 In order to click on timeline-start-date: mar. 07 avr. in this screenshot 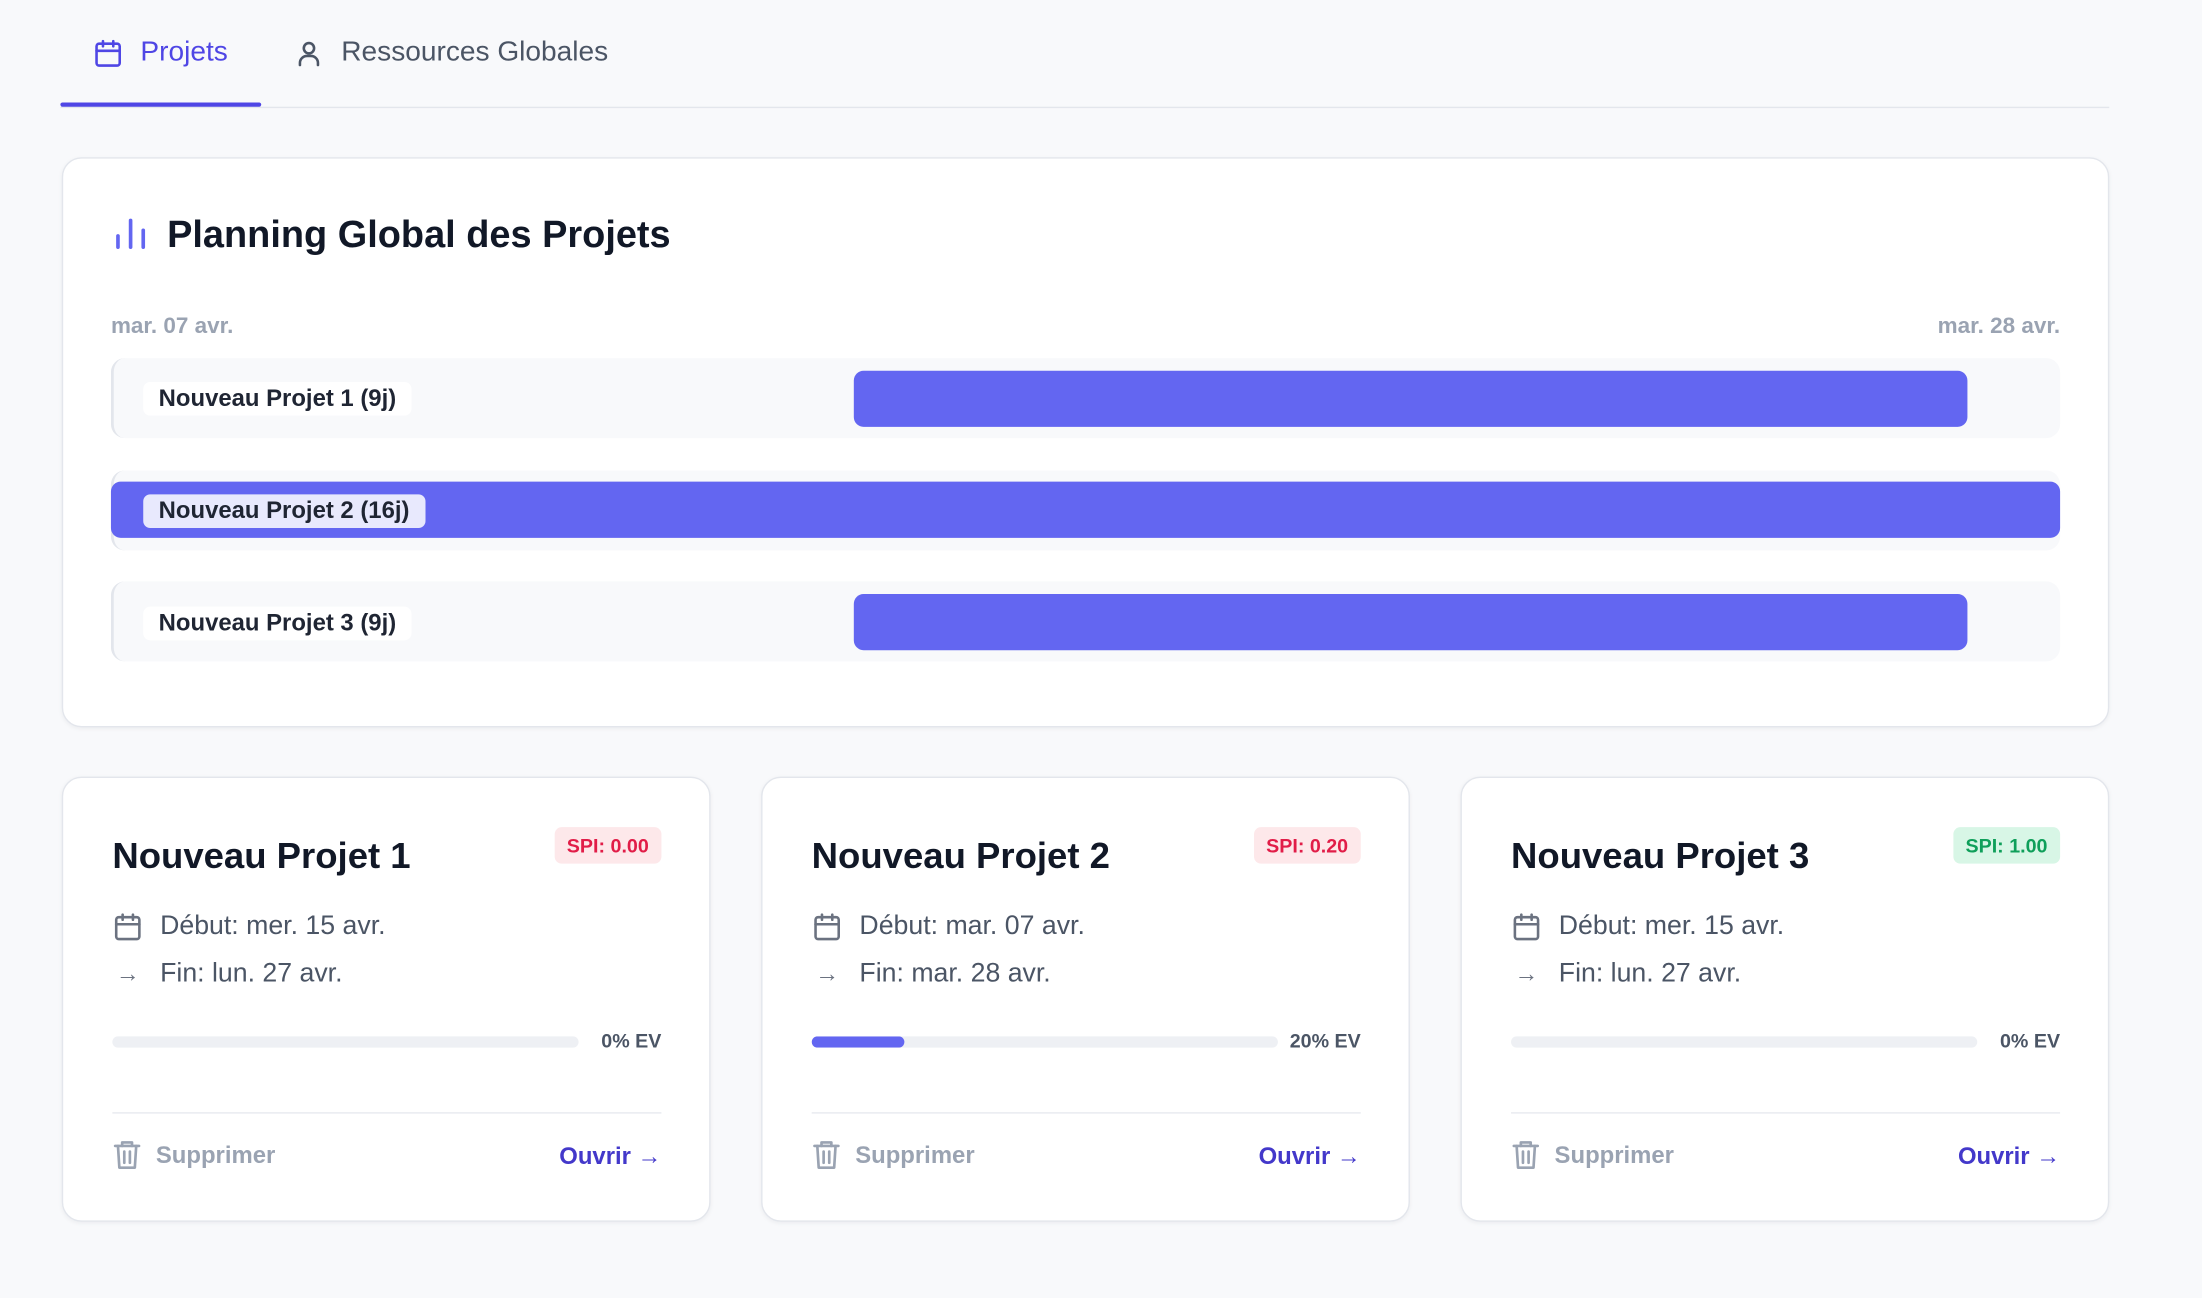, I will do `click(172, 326)`.